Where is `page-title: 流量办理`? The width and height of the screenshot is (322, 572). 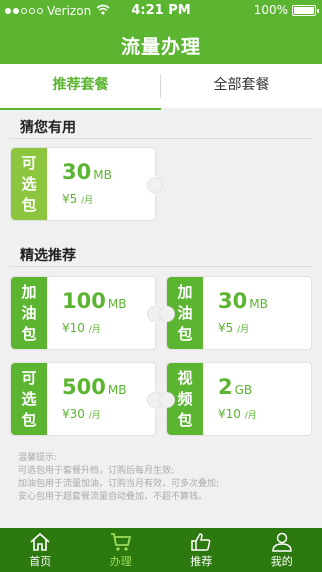
page-title: 流量办理 is located at coordinates (160, 47).